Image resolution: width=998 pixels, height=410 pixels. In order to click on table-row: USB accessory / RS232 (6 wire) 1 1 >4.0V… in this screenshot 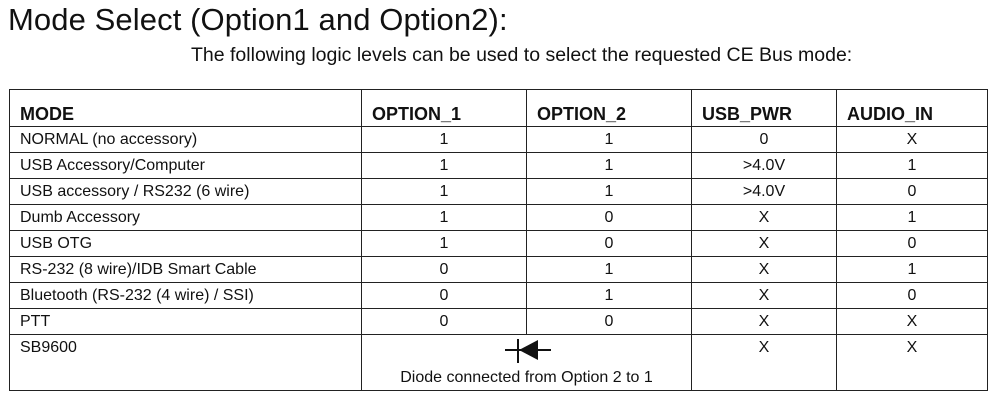, I will do `click(498, 191)`.